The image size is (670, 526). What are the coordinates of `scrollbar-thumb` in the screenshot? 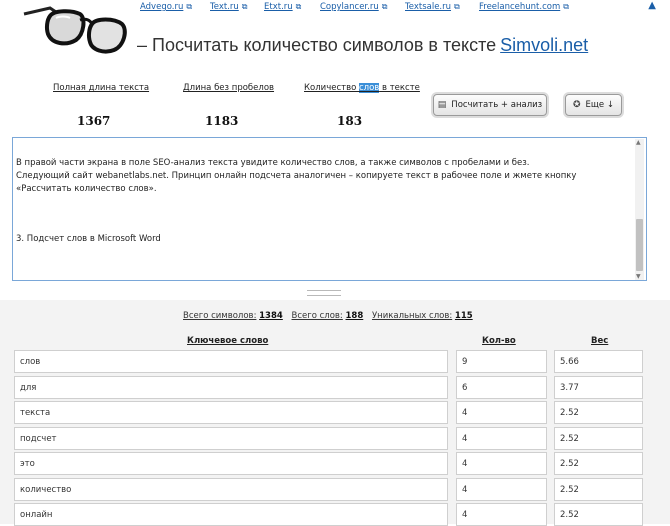 It's located at (639, 245).